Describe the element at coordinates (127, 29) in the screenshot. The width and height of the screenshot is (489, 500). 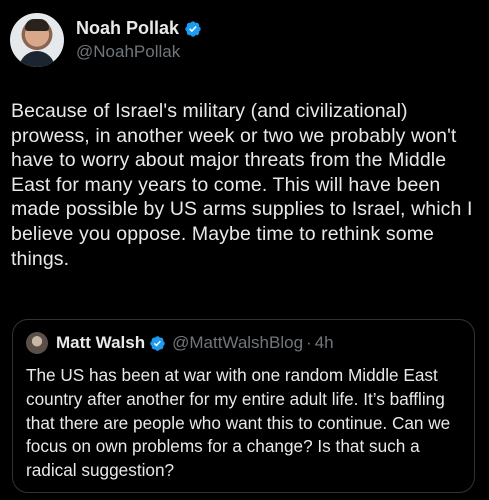
I see `author-display-name: Noah Pollak` at that location.